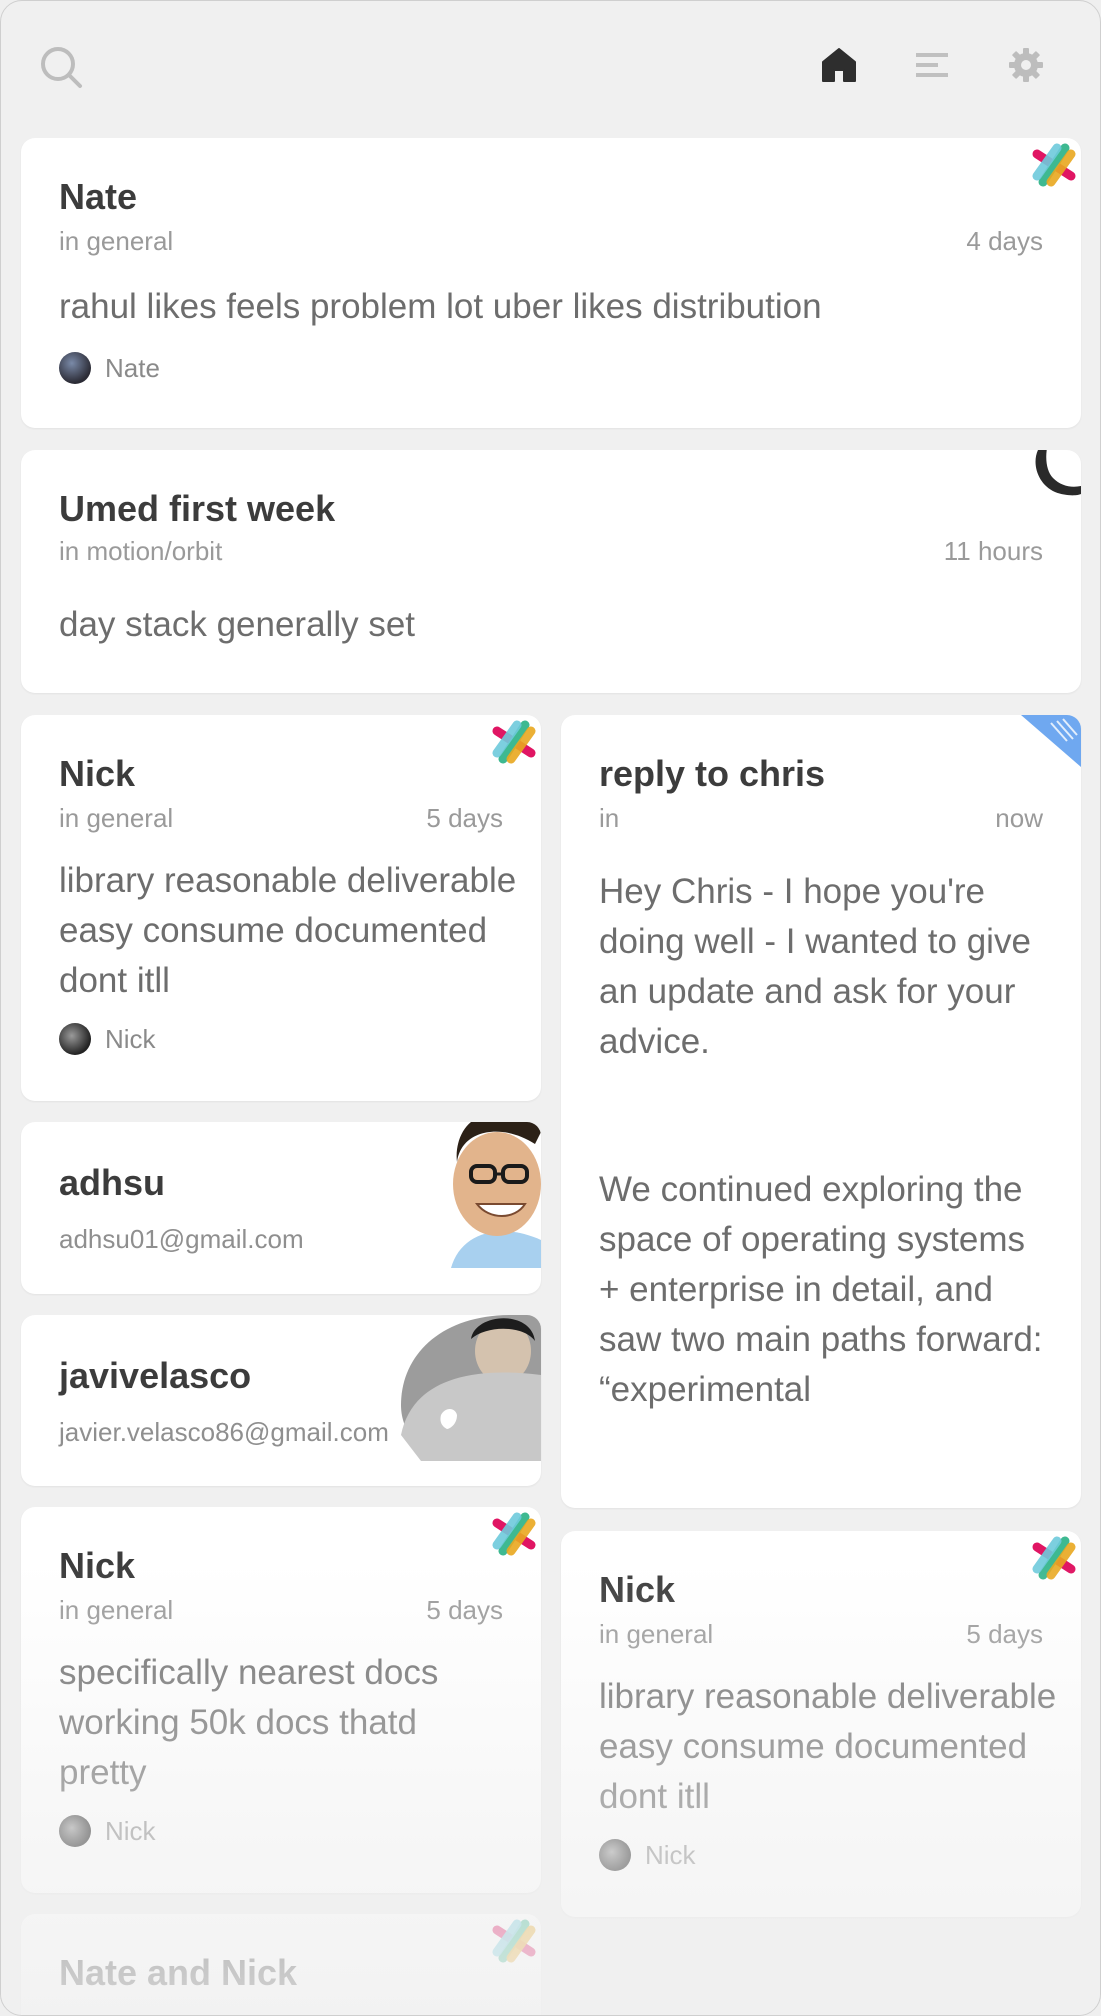  I want to click on contact-name: javivelasco, so click(155, 1375).